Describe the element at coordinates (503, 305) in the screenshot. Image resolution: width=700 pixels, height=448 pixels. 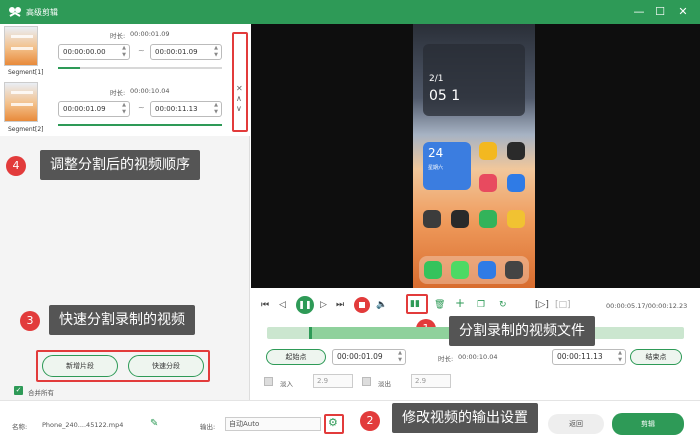
I see `reset-icon: ↻` at that location.